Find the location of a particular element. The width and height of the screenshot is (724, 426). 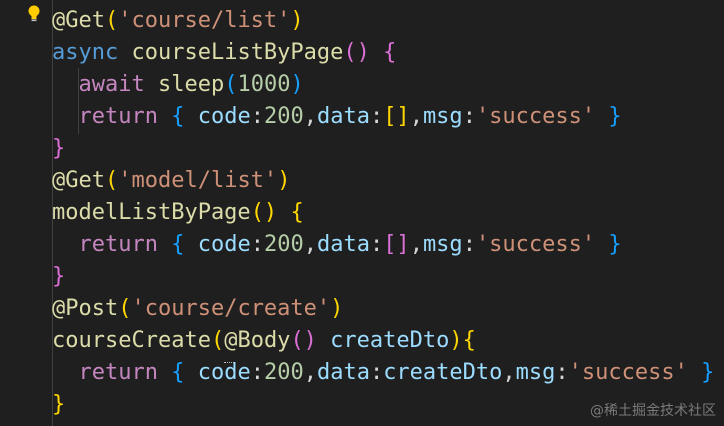

code-token: await is located at coordinates (105, 84).